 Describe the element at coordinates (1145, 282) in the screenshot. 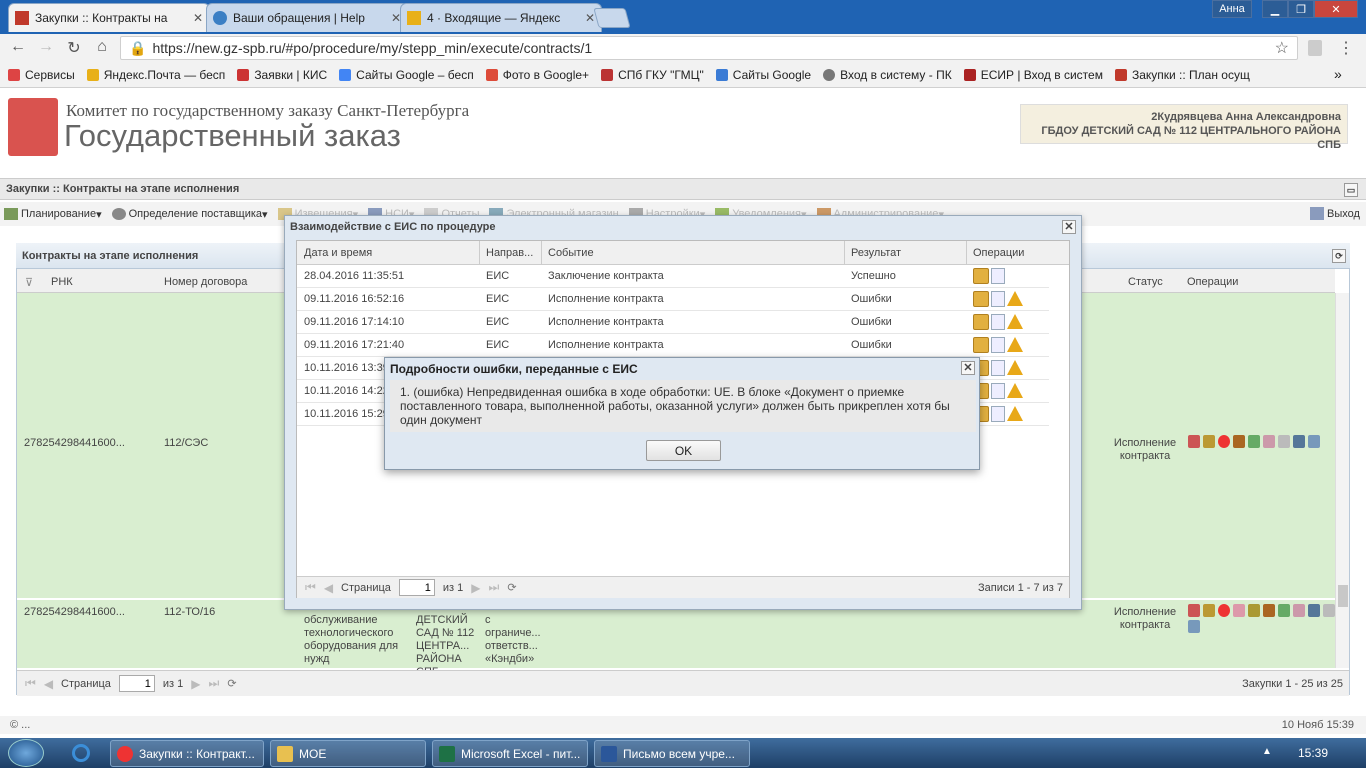

I see `column-status: Статус` at that location.